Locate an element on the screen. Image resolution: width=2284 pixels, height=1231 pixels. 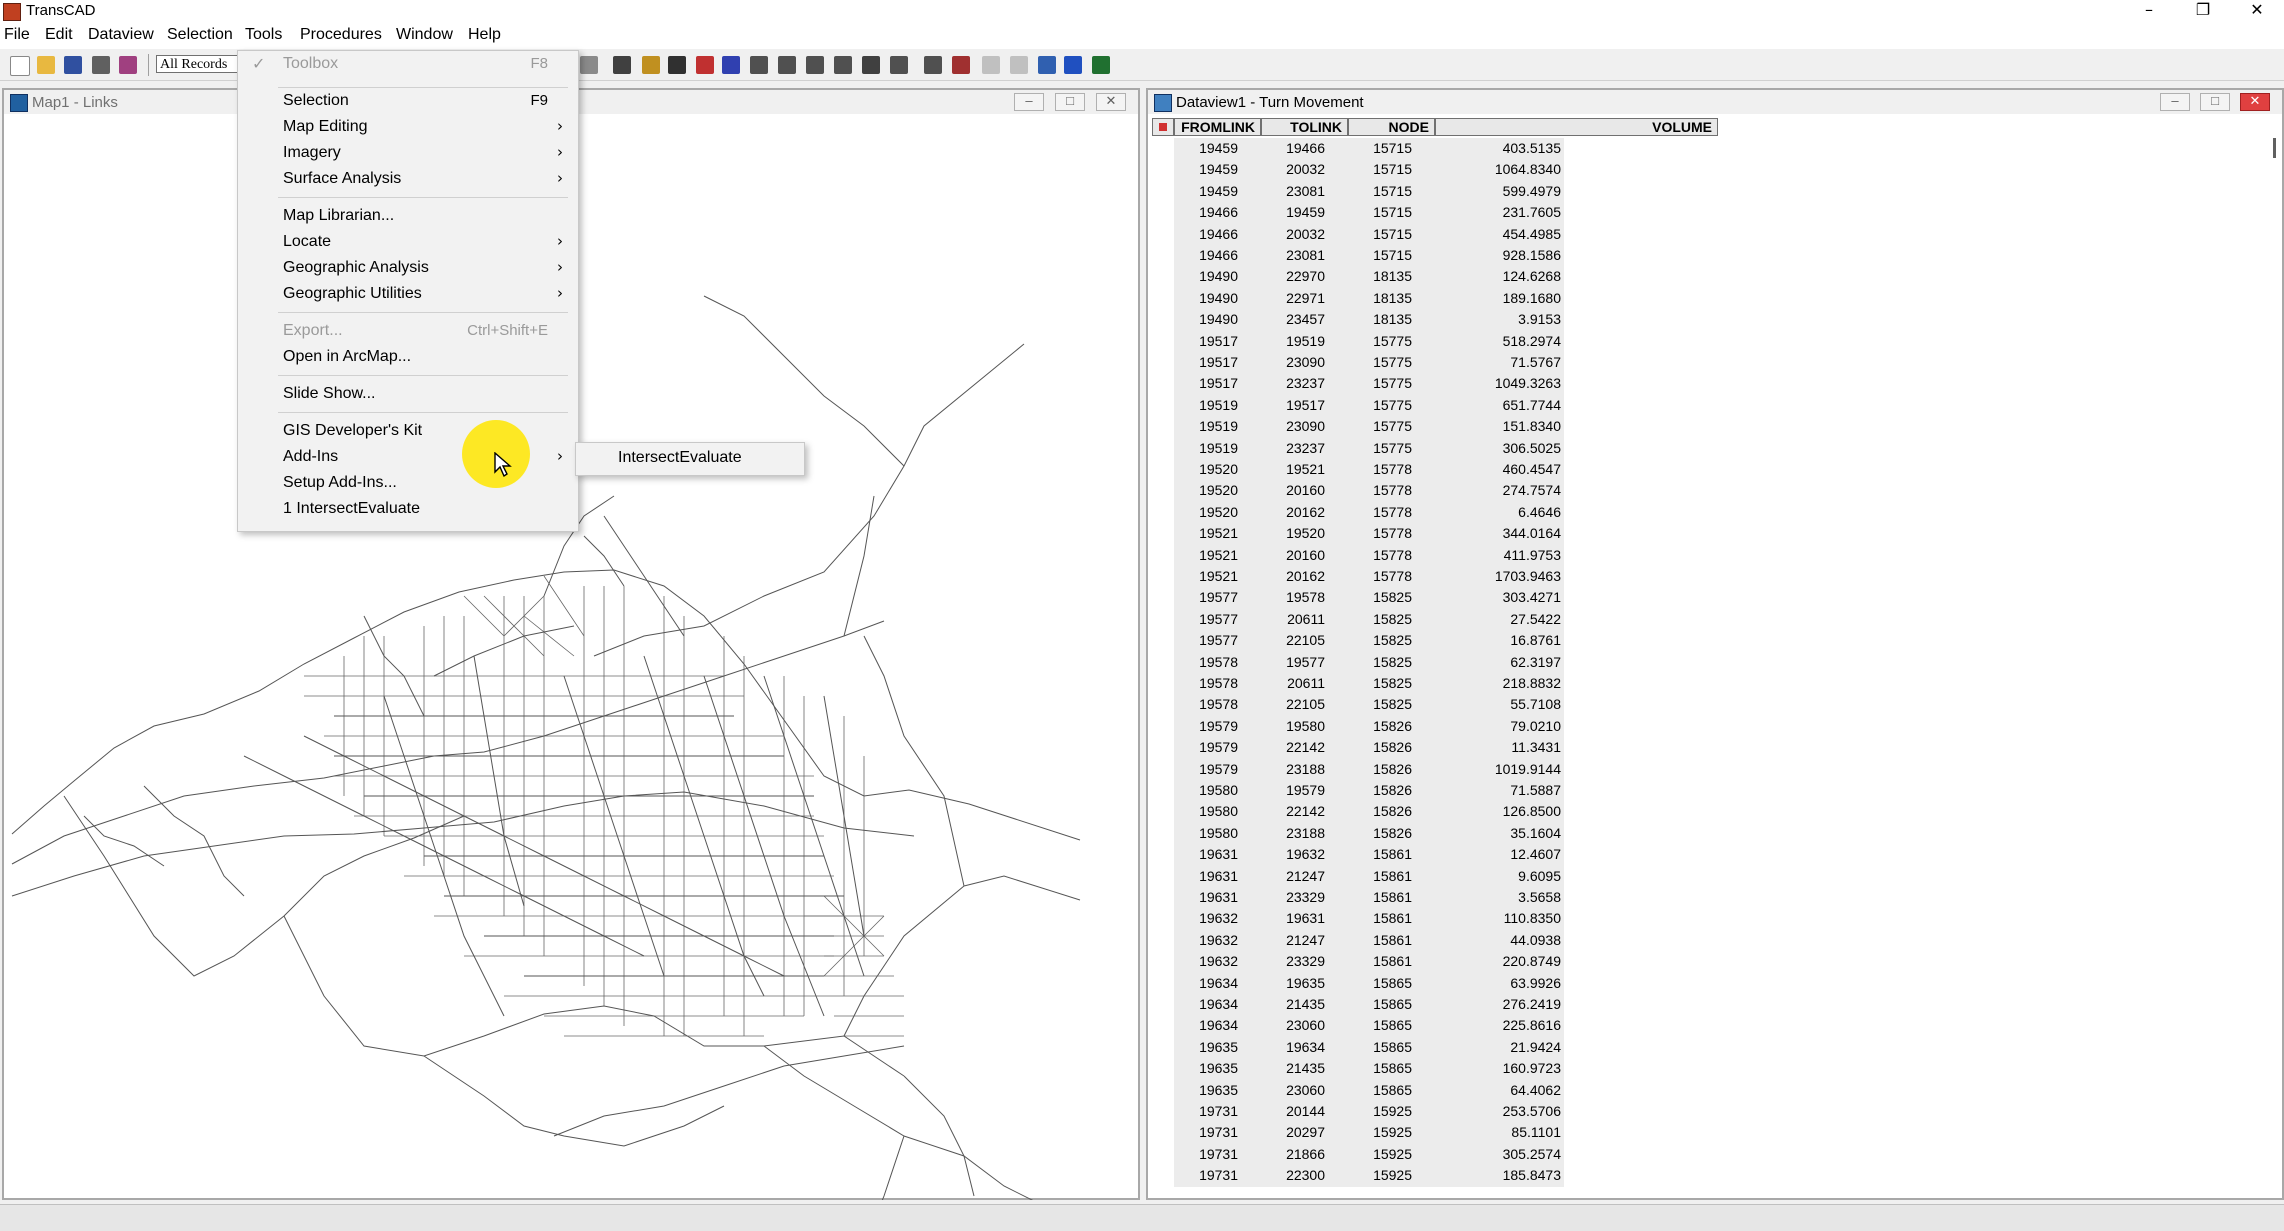
menu-procedures: Procedures is located at coordinates (341, 35).